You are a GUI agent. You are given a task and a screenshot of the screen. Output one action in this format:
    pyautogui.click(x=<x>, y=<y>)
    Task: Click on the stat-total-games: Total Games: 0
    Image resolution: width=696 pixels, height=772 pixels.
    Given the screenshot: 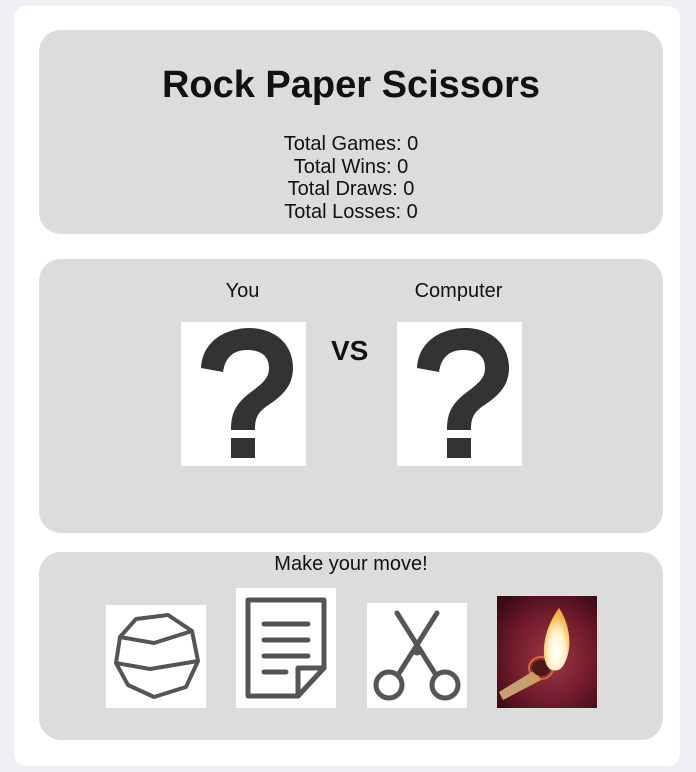 What is the action you would take?
    pyautogui.click(x=351, y=144)
    